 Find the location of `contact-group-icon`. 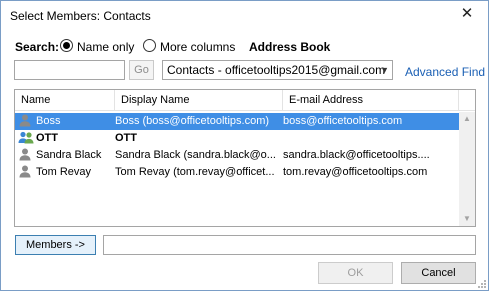

contact-group-icon is located at coordinates (26, 138).